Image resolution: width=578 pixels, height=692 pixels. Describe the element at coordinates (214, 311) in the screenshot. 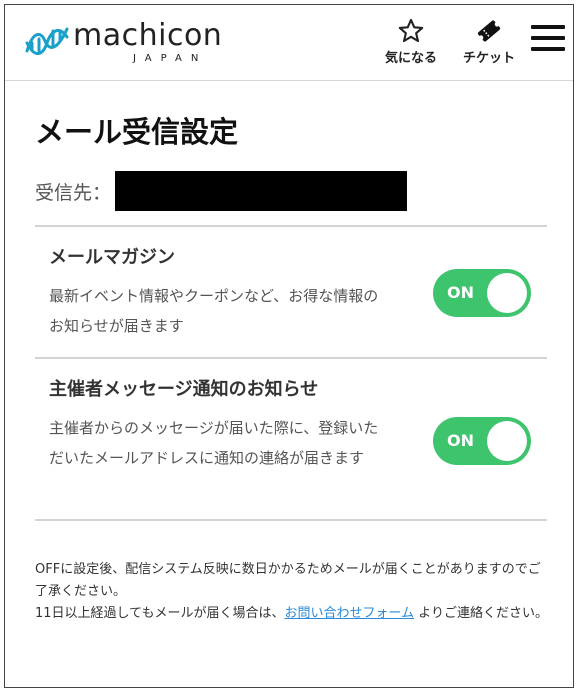

I see `setting-description: 最新イベント情報やクーポンなど、お得な情報のお知らせが届きます` at that location.